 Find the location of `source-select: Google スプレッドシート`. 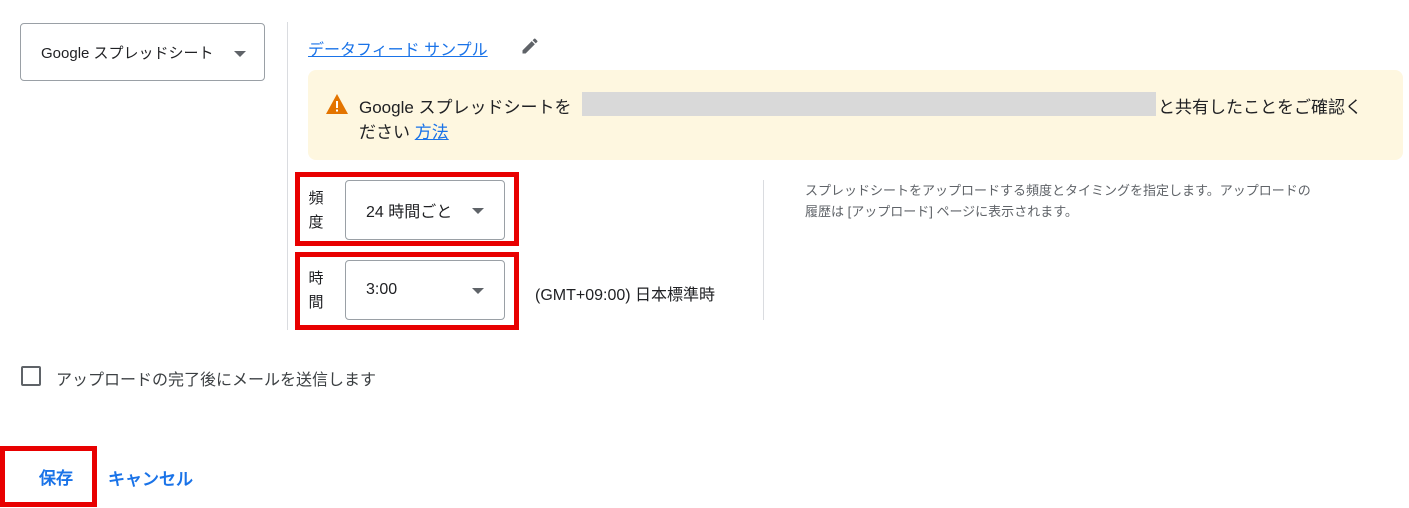

source-select: Google スプレッドシート is located at coordinates (142, 52).